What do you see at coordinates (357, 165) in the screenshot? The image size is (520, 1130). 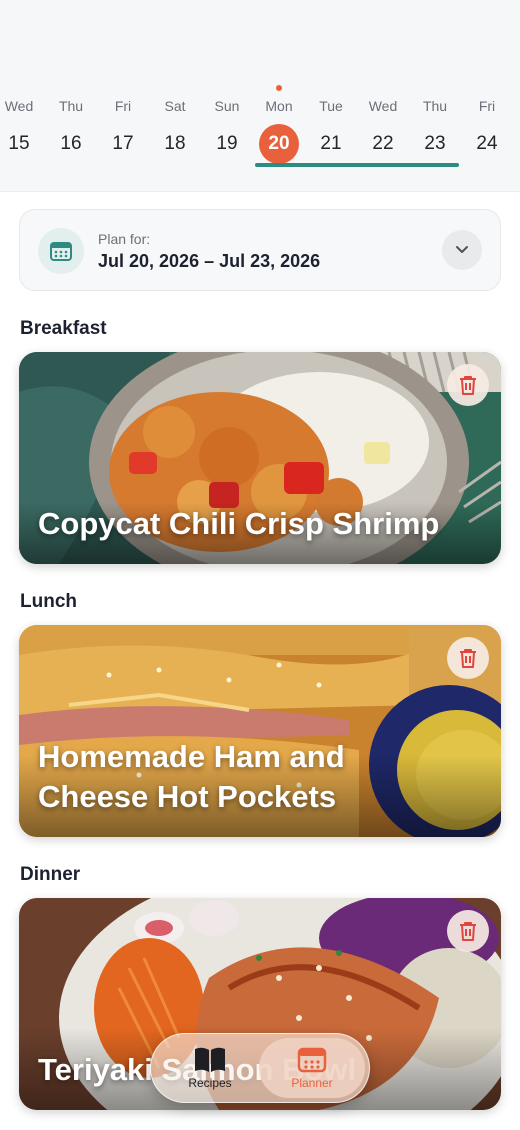 I see `date-range-indicator` at bounding box center [357, 165].